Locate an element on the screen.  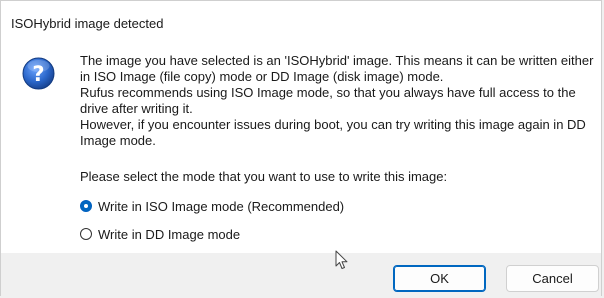
radio-button-unselected is located at coordinates (86, 234).